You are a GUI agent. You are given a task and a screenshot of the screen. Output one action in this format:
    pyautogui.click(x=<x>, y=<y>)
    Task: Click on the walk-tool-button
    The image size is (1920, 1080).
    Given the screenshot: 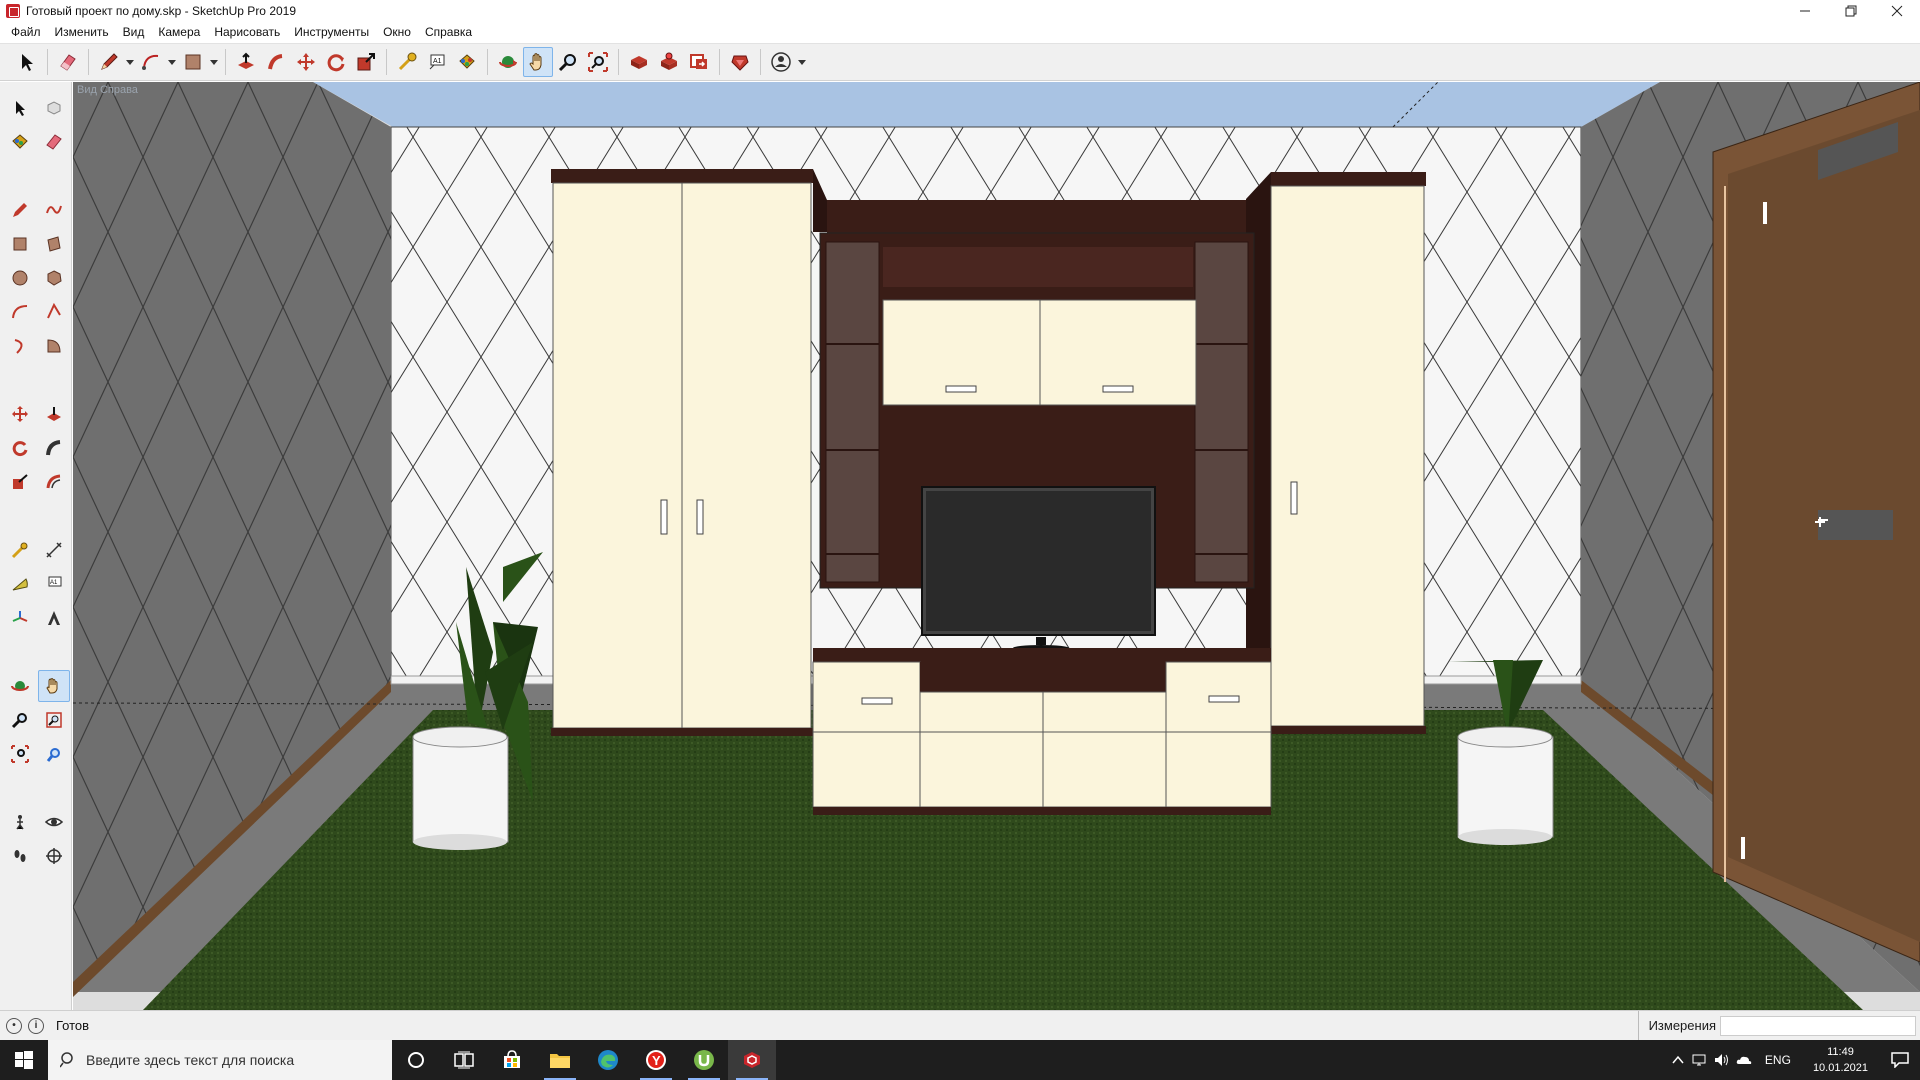 What is the action you would take?
    pyautogui.click(x=20, y=856)
    